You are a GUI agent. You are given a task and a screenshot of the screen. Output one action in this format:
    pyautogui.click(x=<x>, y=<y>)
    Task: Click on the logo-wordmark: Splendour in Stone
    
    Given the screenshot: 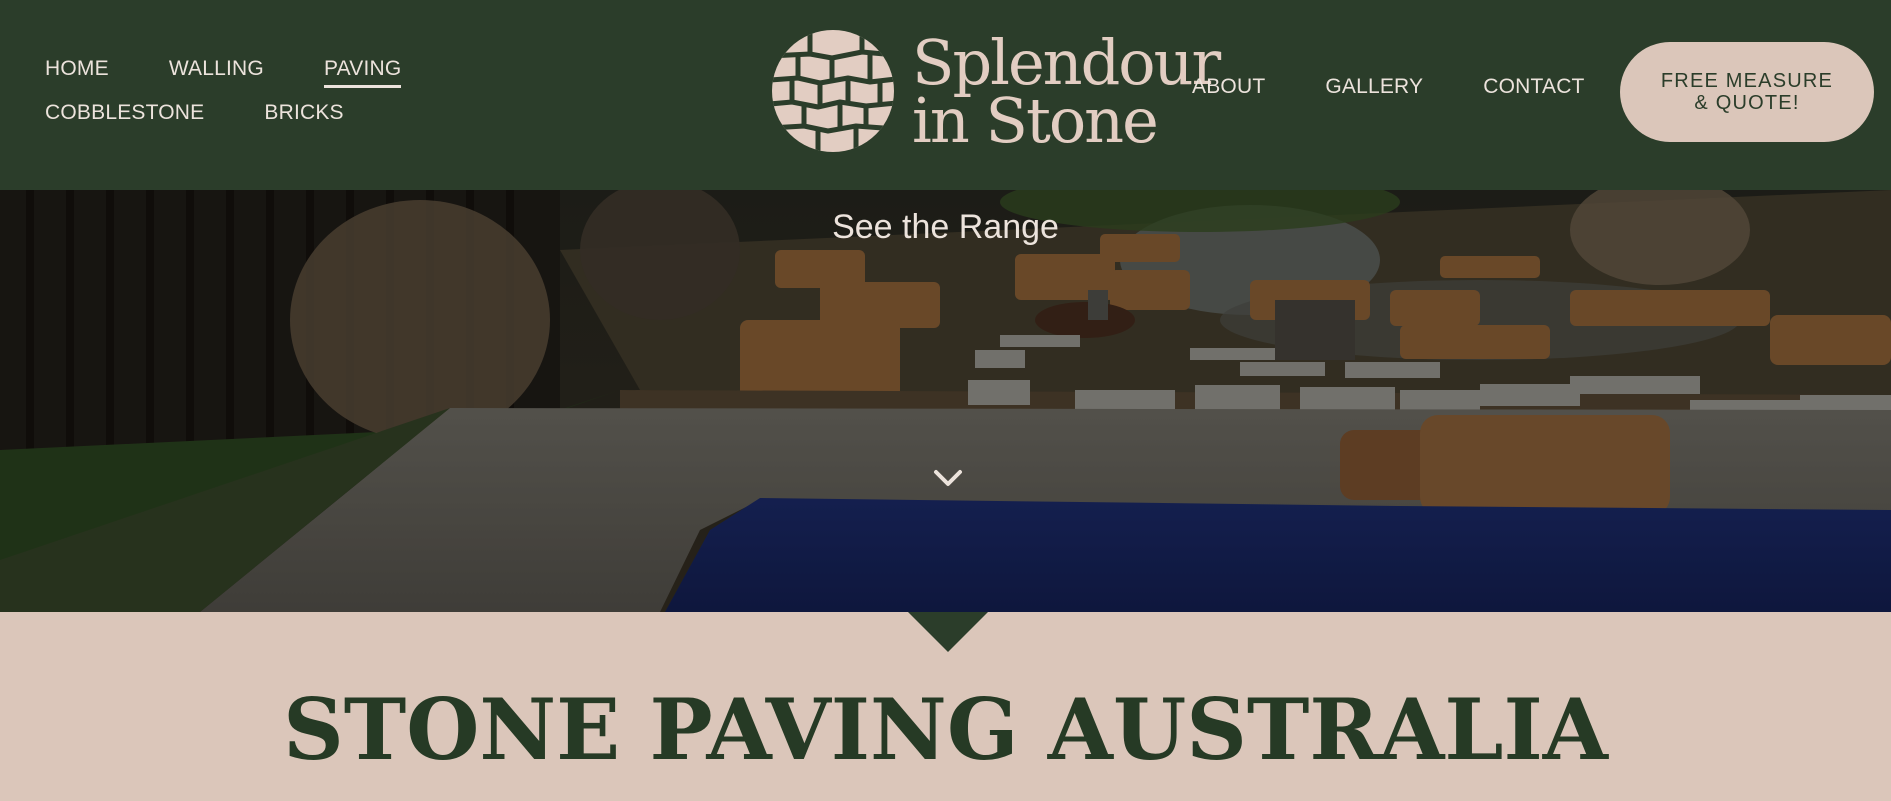 What is the action you would take?
    pyautogui.click(x=1066, y=94)
    